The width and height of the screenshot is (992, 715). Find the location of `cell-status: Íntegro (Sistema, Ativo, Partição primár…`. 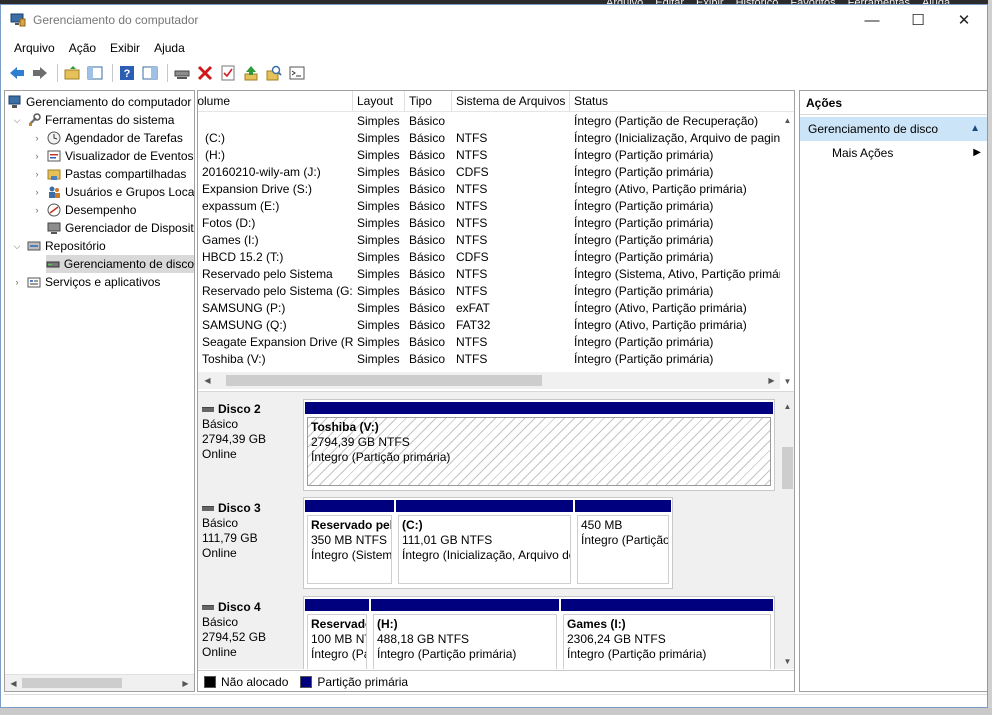

cell-status: Íntegro (Sistema, Ativo, Partição primár… is located at coordinates (677, 274).